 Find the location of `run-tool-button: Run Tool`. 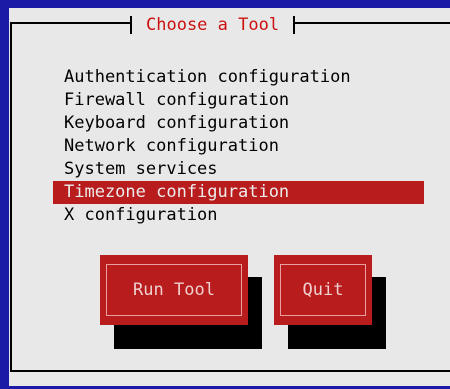

run-tool-button: Run Tool is located at coordinates (174, 290).